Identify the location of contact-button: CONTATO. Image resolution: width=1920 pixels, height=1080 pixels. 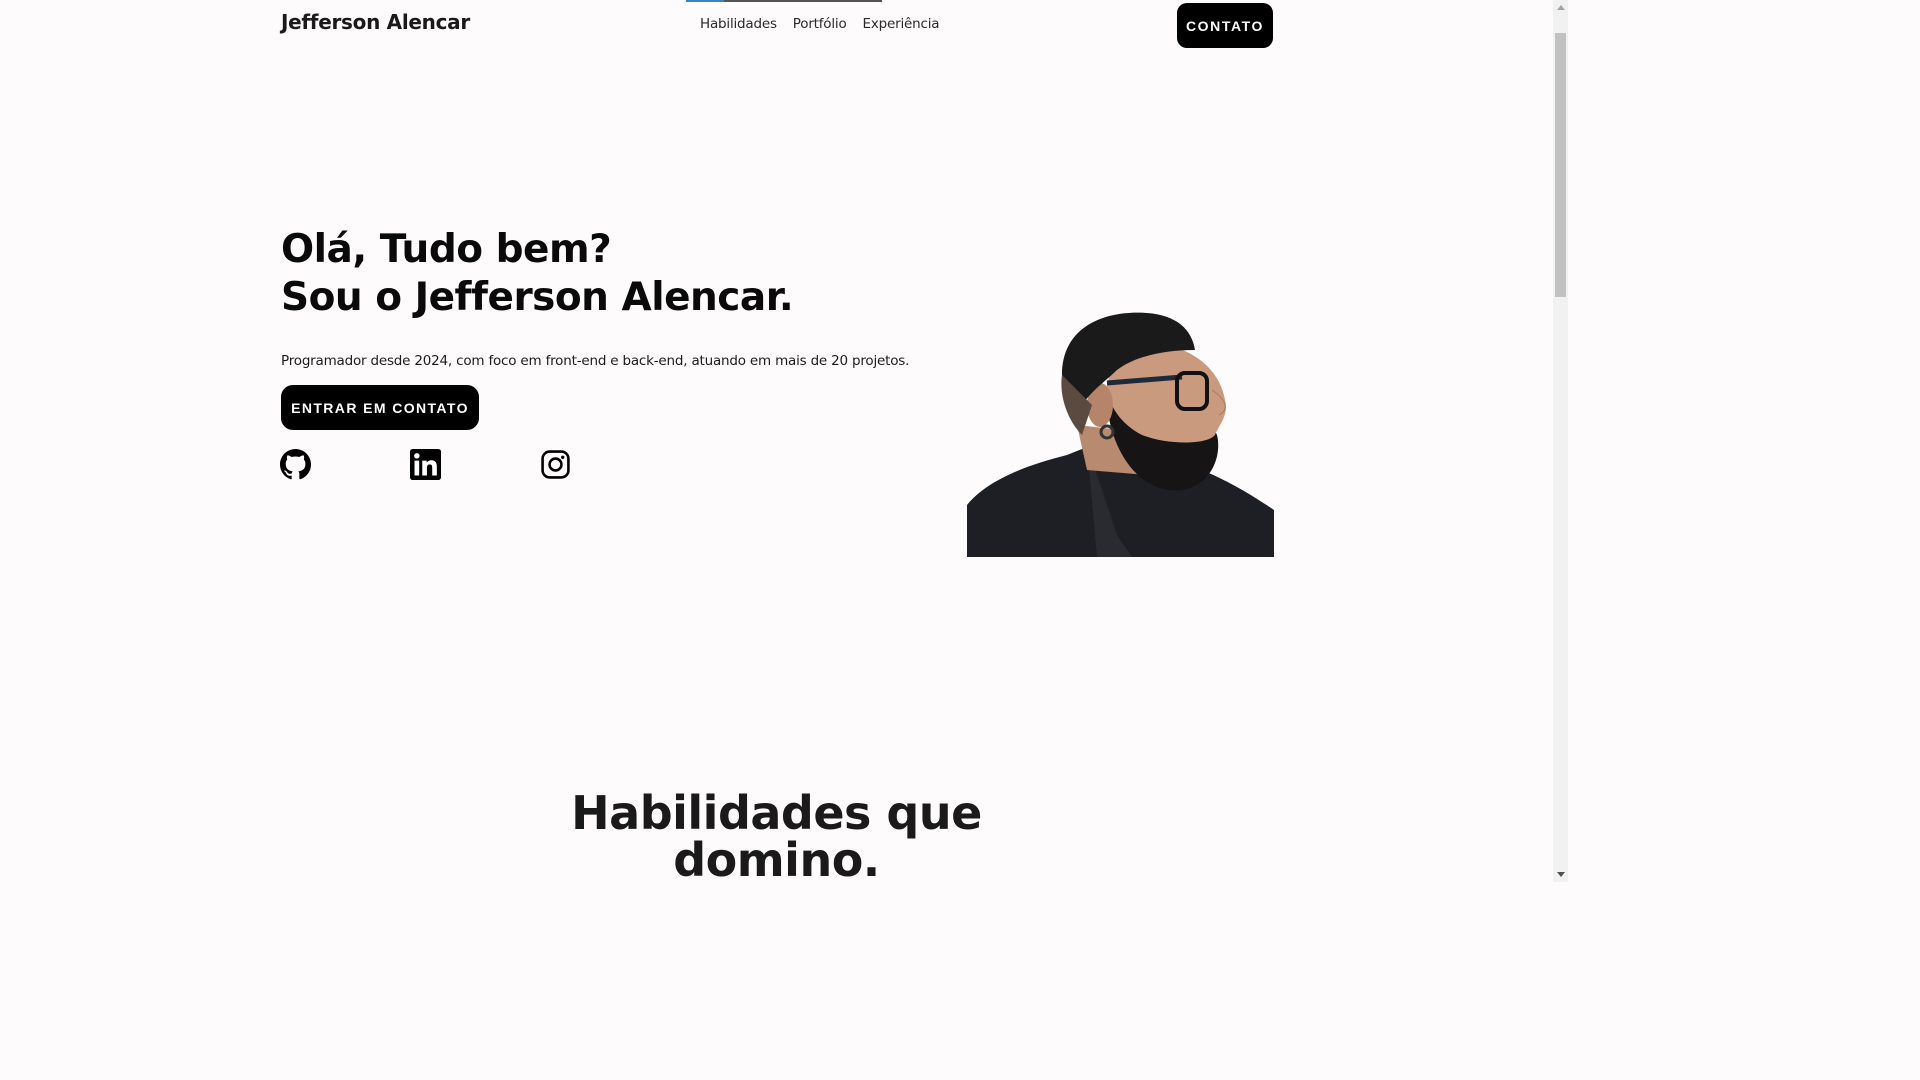
(1225, 25).